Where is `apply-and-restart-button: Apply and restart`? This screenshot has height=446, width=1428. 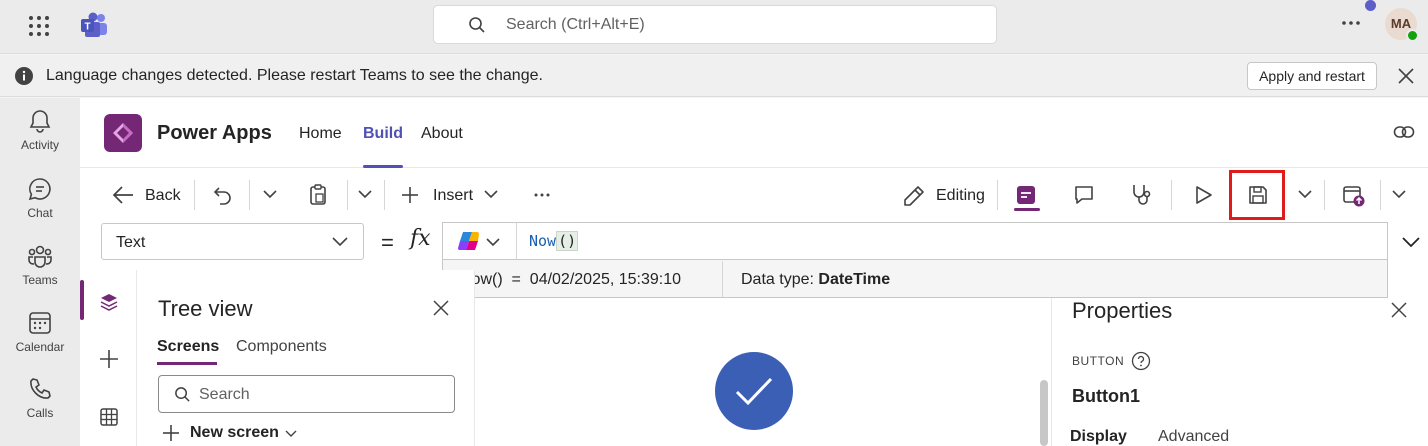
apply-and-restart-button: Apply and restart is located at coordinates (1312, 76).